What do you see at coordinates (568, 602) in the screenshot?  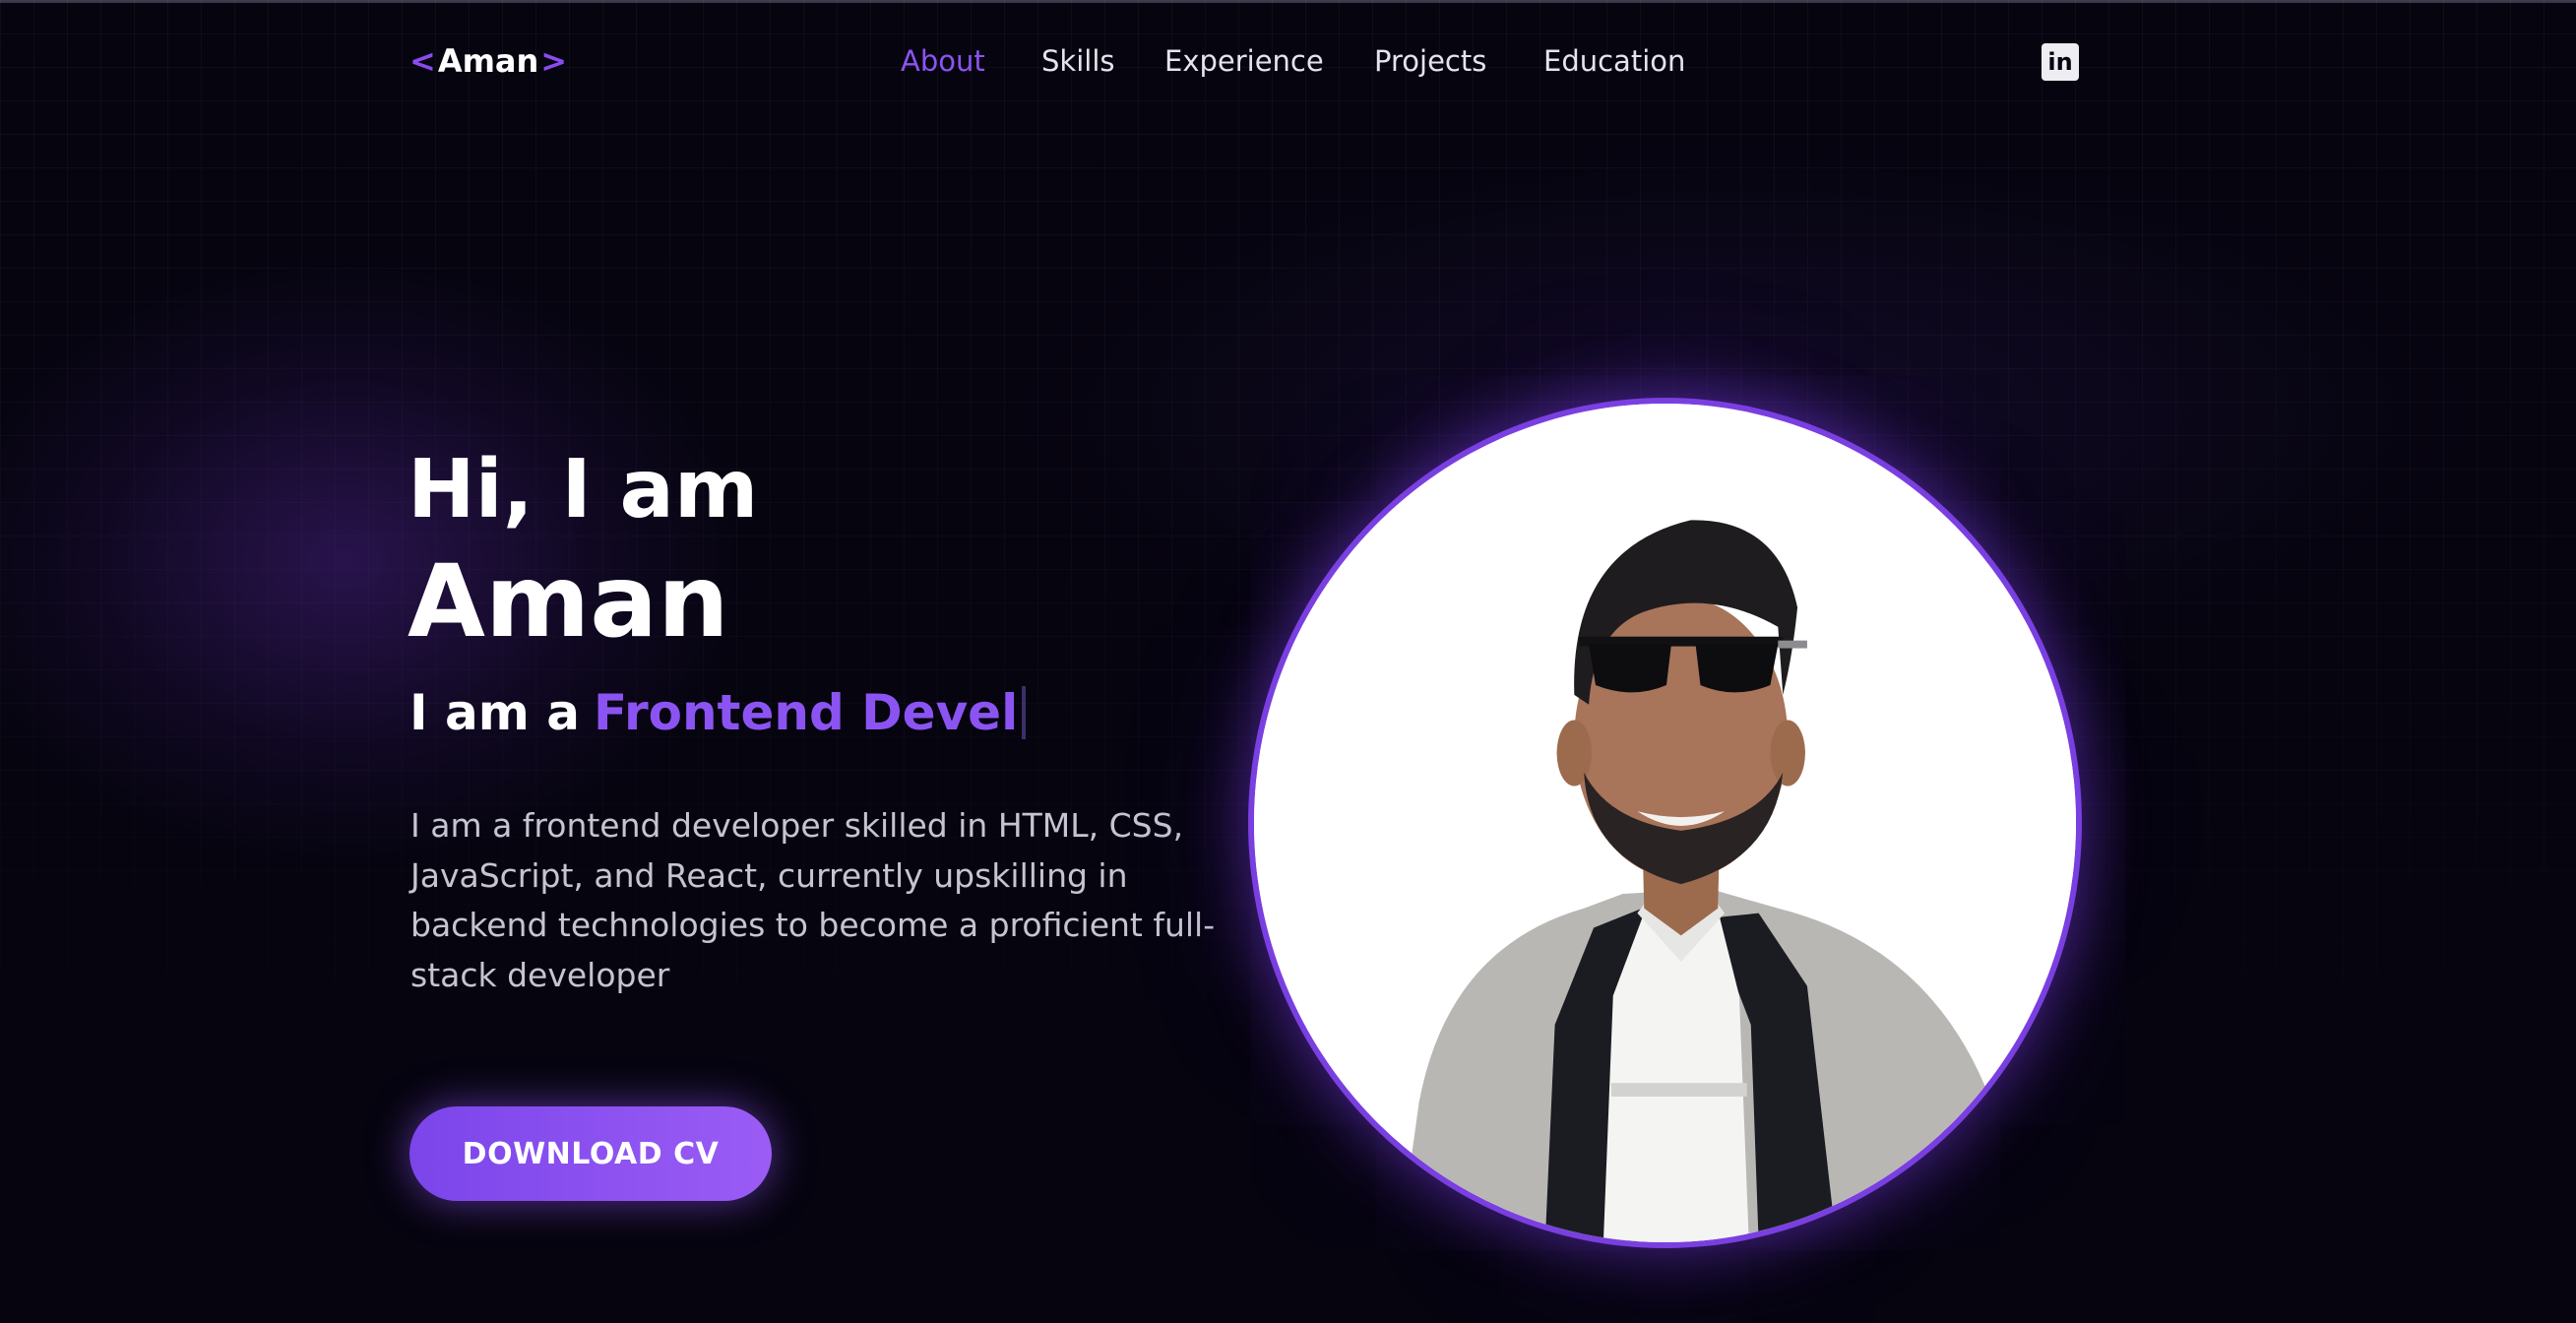 I see `hero-name: Aman` at bounding box center [568, 602].